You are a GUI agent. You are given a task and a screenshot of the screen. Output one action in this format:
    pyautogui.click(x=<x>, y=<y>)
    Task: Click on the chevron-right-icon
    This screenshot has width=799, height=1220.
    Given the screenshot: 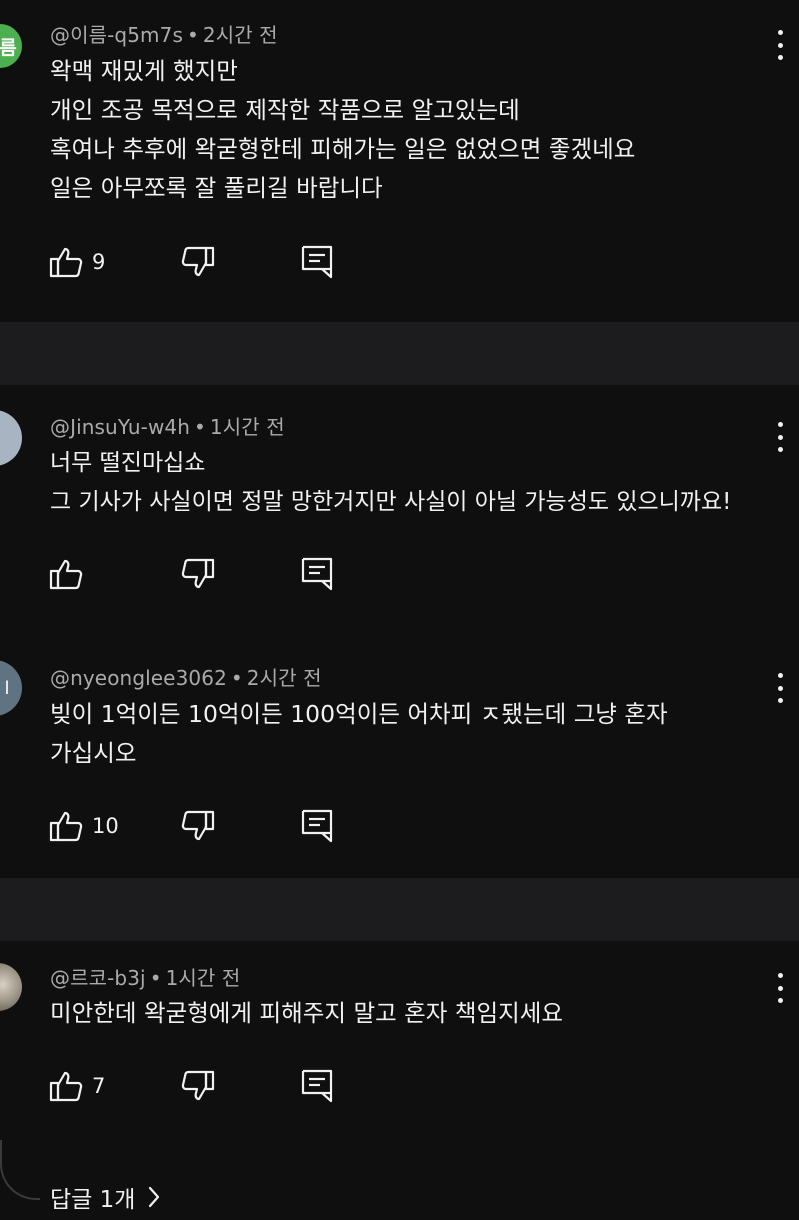 What is the action you would take?
    pyautogui.click(x=154, y=1197)
    